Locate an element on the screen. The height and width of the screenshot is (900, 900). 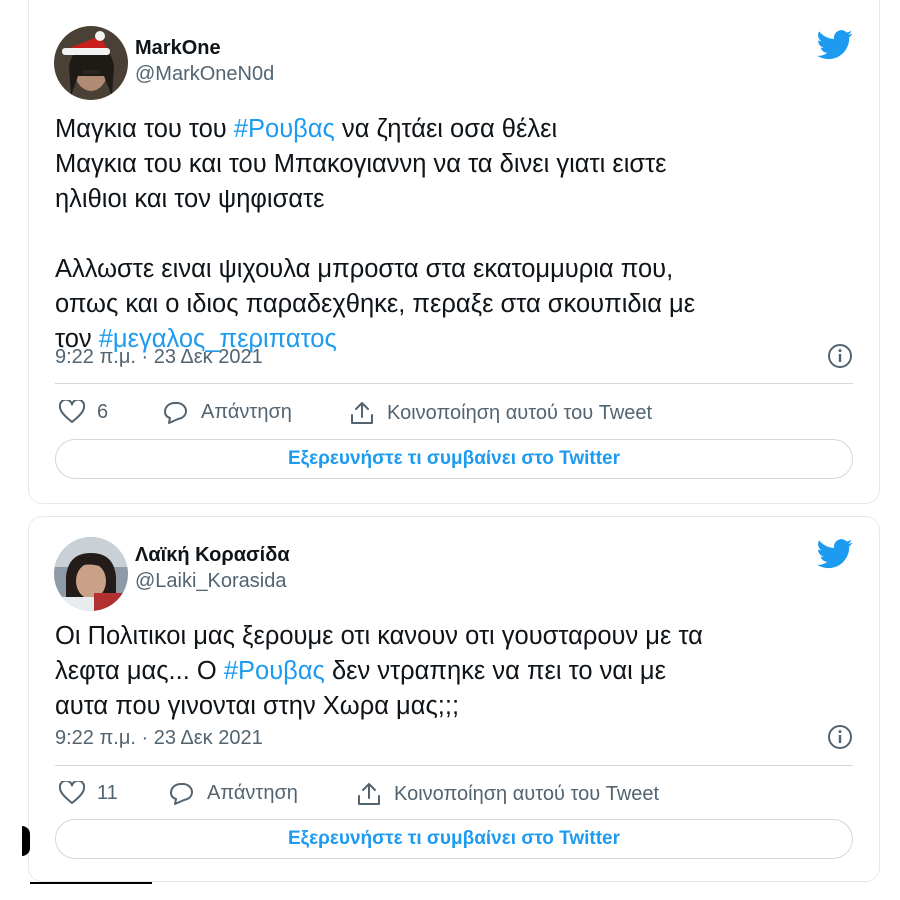
tweet-text-line: αυτα που γινονται στην Χωρα μας;;; is located at coordinates (455, 706).